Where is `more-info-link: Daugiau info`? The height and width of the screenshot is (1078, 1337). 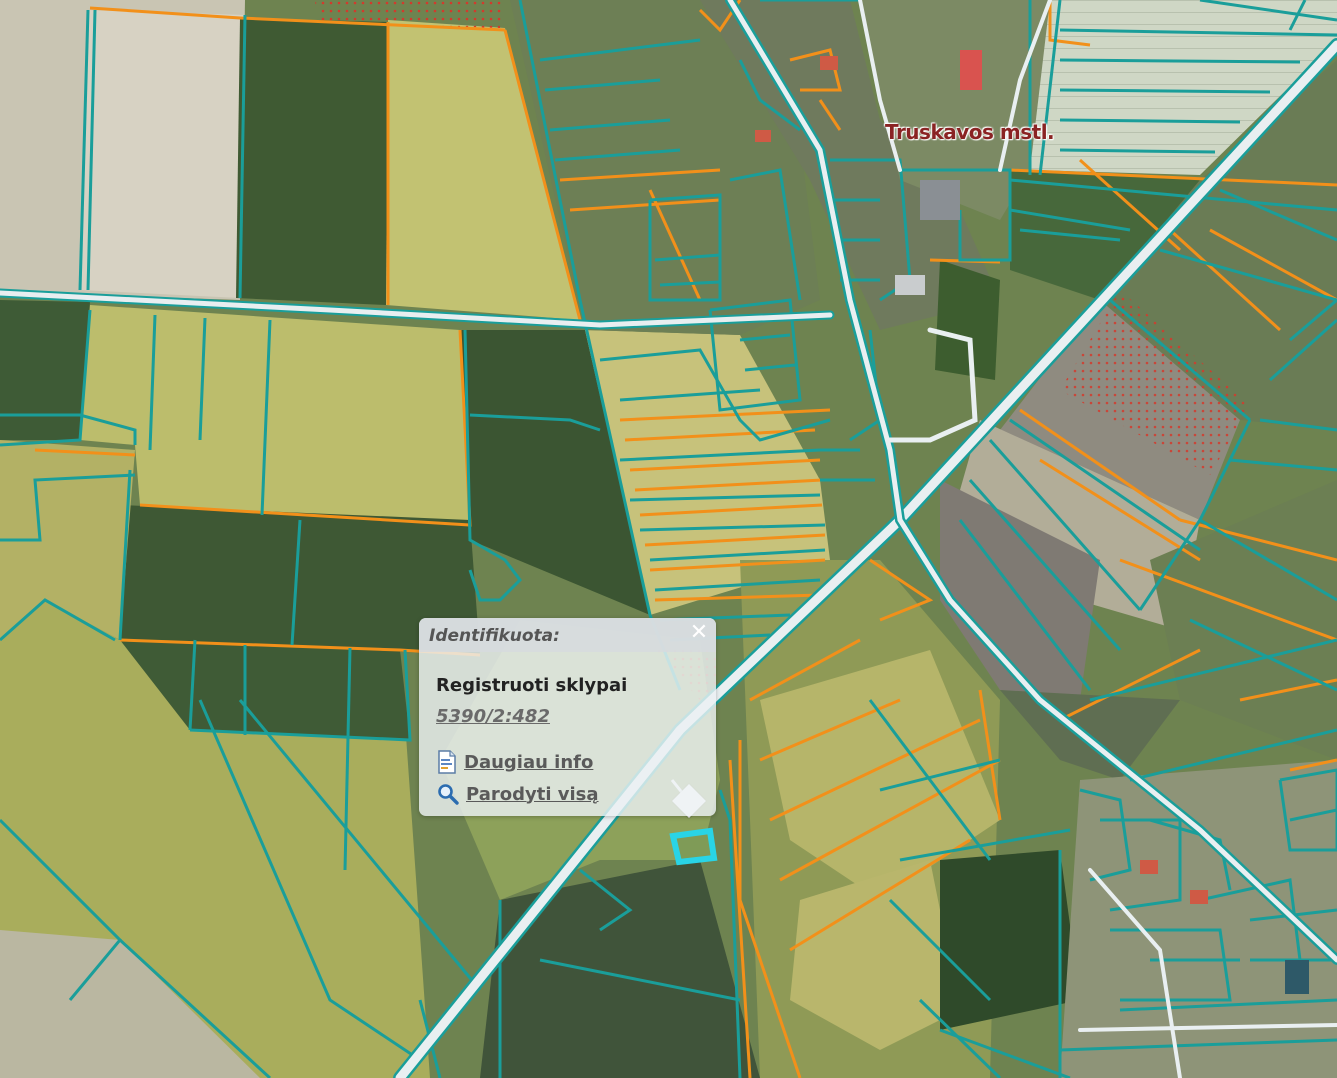
more-info-link: Daugiau info is located at coordinates (515, 762).